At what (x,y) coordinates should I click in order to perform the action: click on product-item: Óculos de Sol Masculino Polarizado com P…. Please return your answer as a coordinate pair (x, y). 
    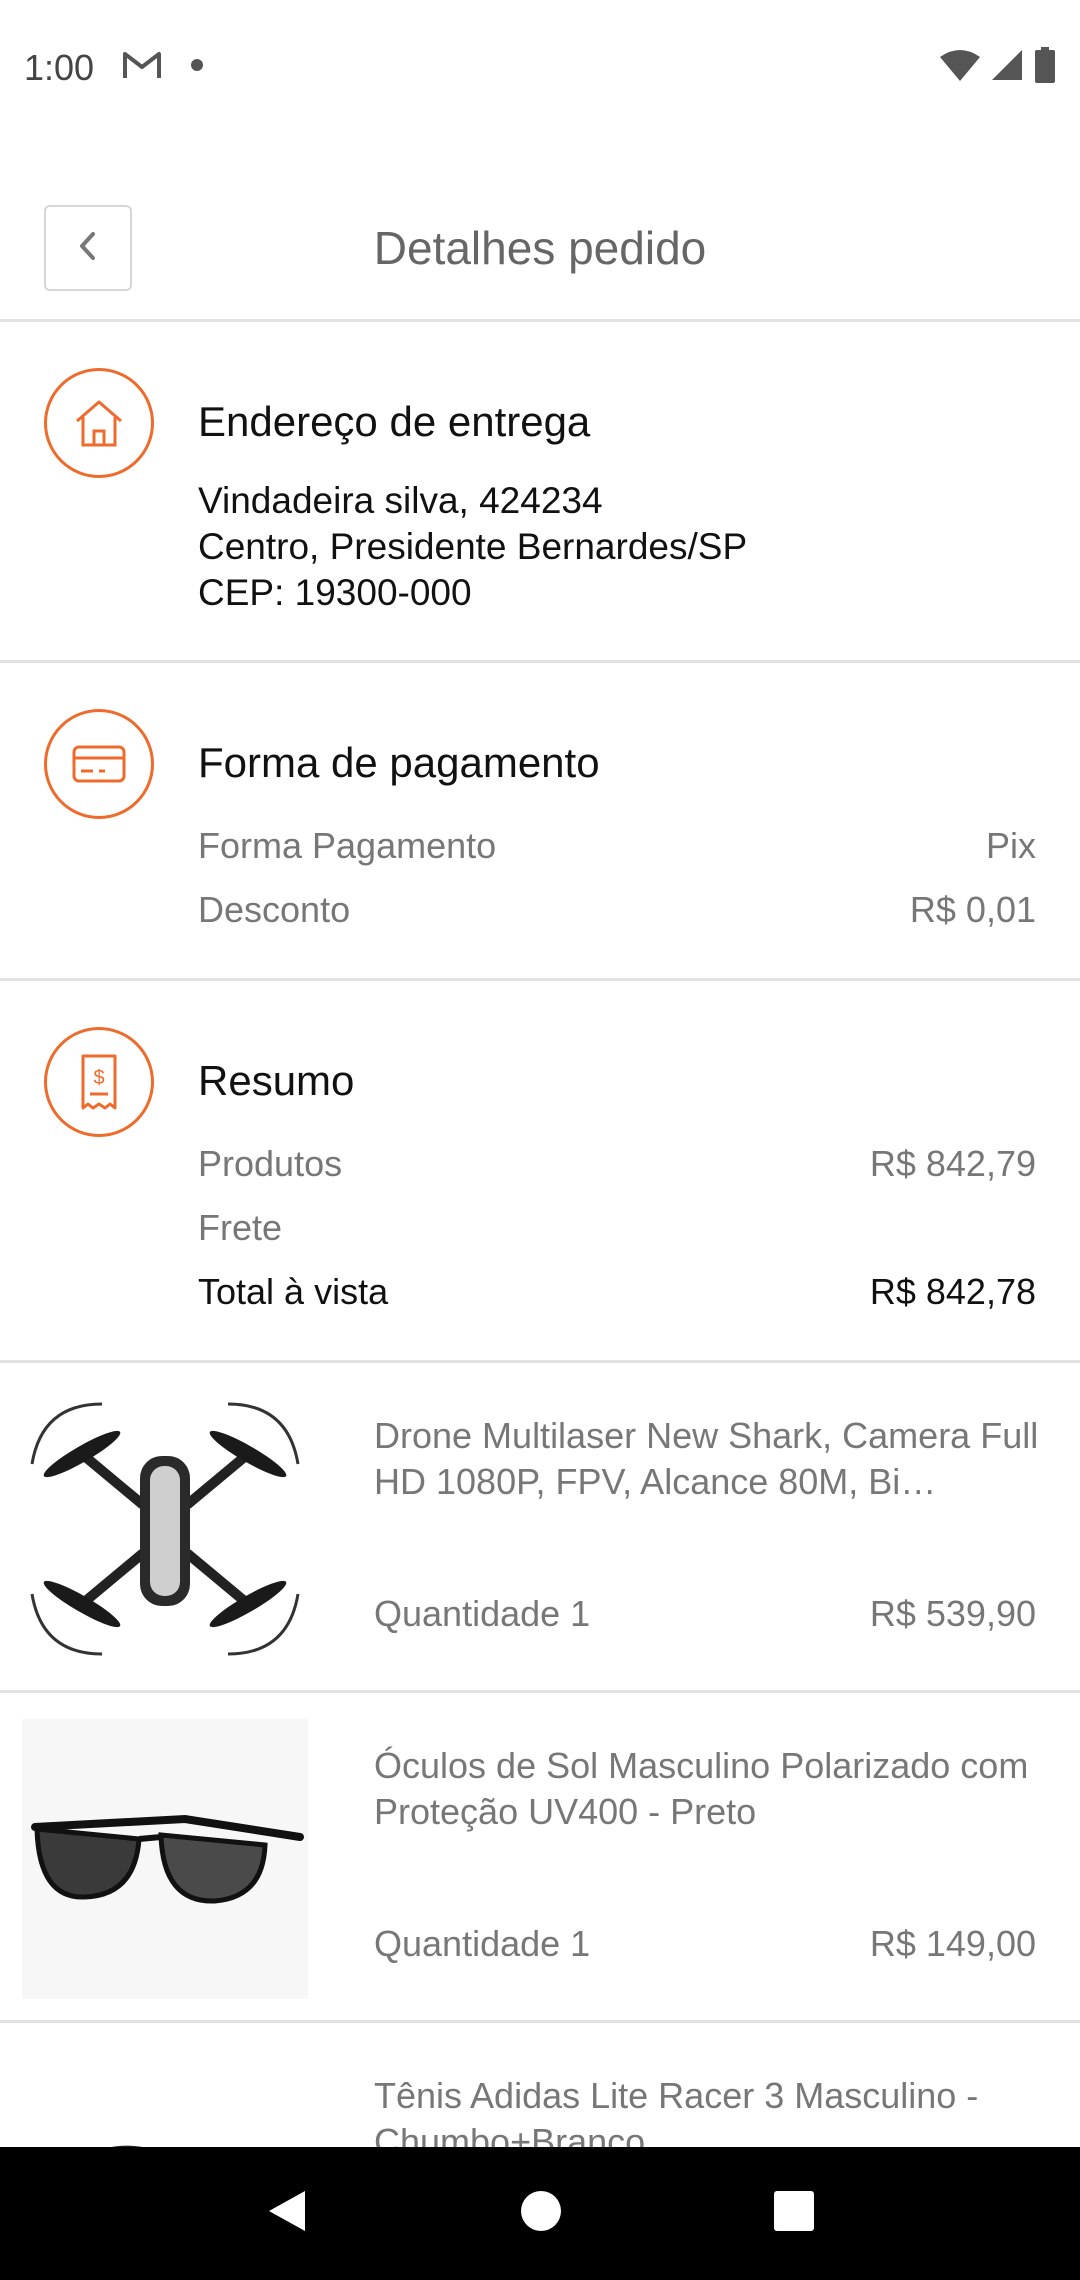
    Looking at the image, I should click on (540, 1858).